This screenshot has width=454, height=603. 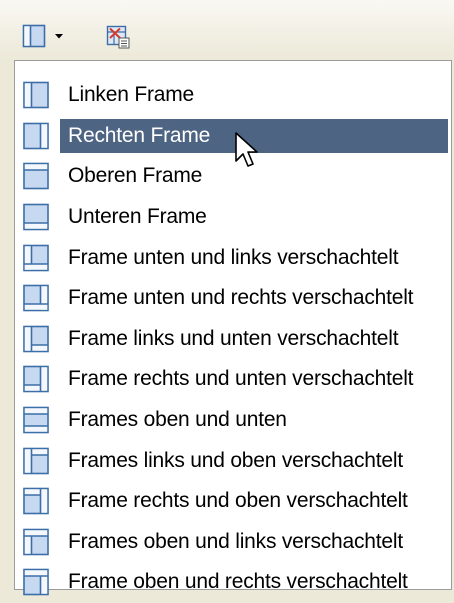 What do you see at coordinates (36, 95) in the screenshot?
I see `frame-left-icon` at bounding box center [36, 95].